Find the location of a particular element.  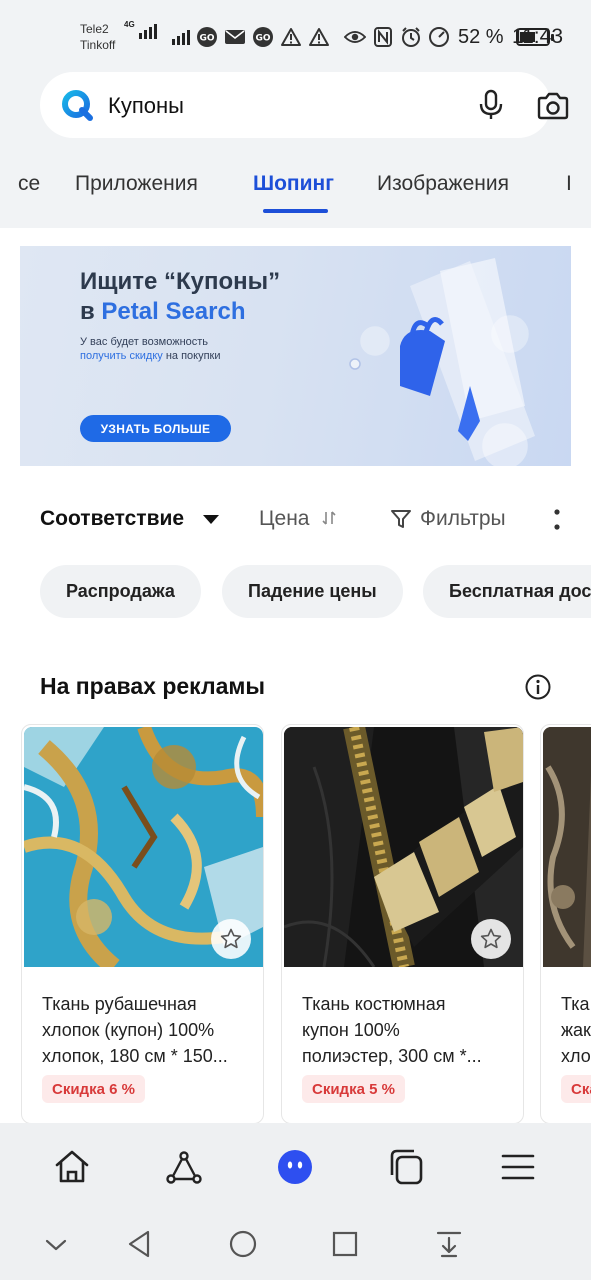

product-title-3-line2: жак is located at coordinates (576, 1030).